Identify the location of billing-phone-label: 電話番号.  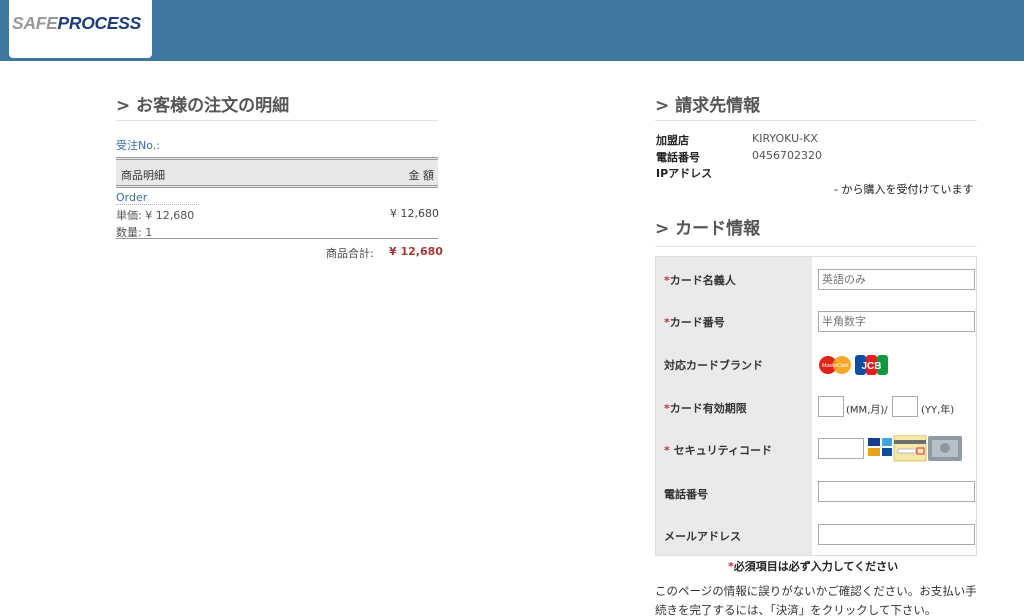
(678, 157).